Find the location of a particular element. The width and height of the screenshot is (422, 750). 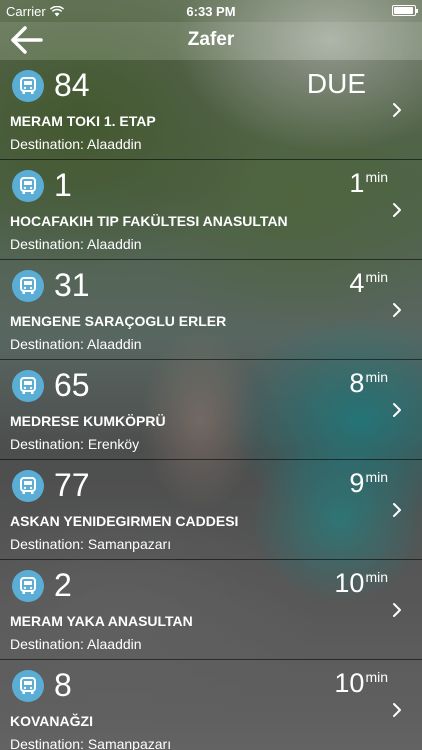

eta: 1 min is located at coordinates (368, 183).